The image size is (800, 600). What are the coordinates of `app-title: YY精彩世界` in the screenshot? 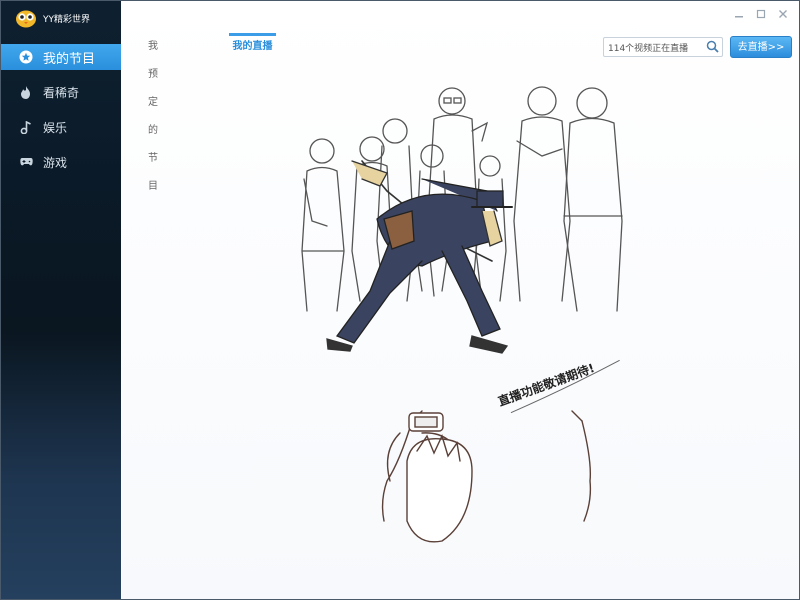 It's located at (66, 19).